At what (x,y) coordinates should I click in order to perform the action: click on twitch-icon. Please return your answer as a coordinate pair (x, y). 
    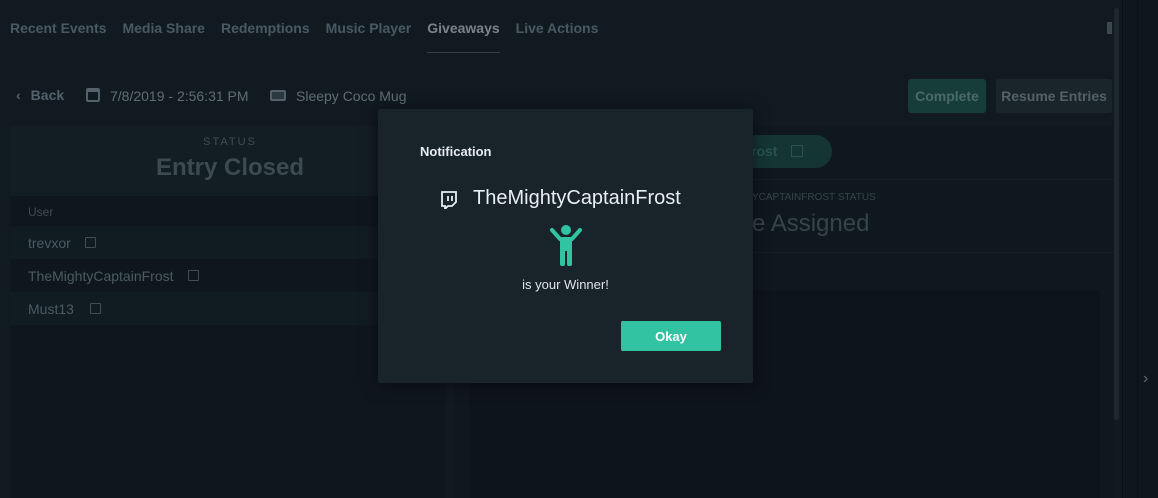
    Looking at the image, I should click on (449, 200).